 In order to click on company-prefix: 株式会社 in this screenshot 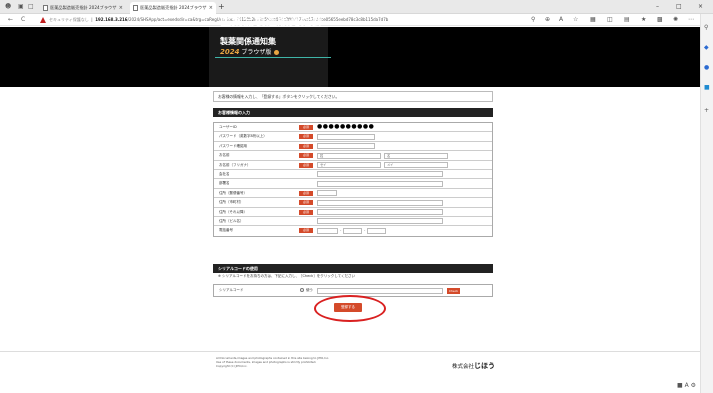, I will do `click(463, 367)`.